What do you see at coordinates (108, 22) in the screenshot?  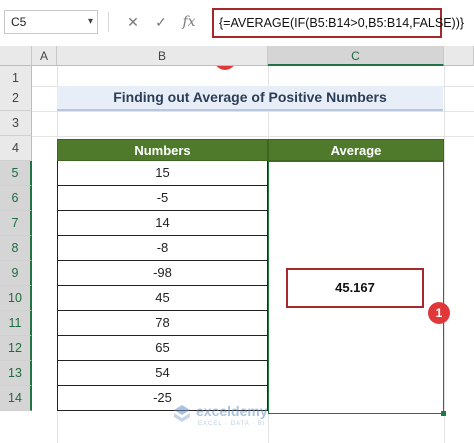 I see `separator` at bounding box center [108, 22].